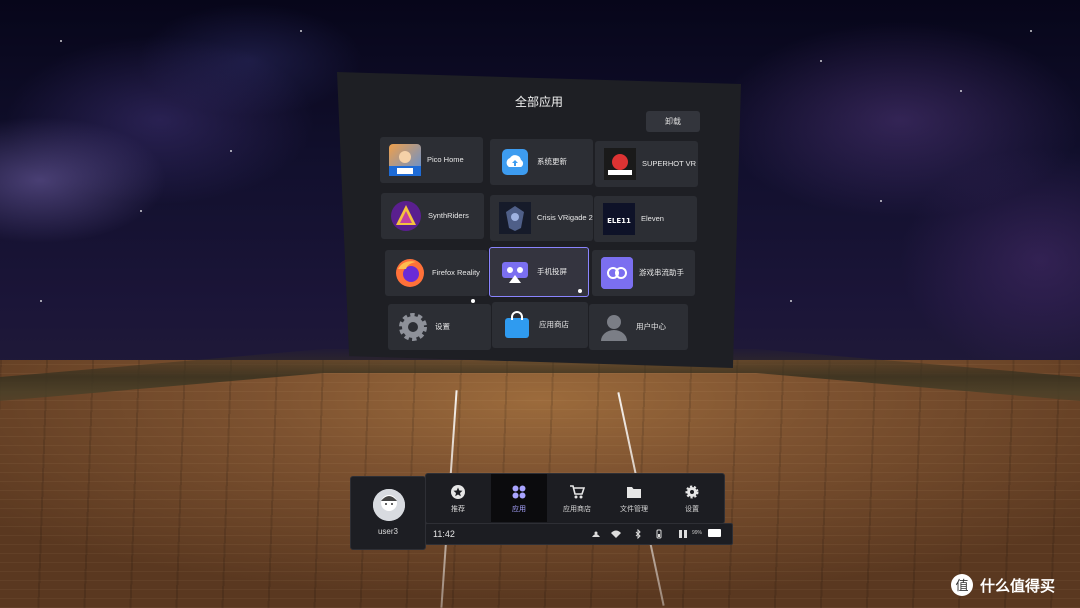  I want to click on app-tile-phone-cast: 手机投屏, so click(539, 272).